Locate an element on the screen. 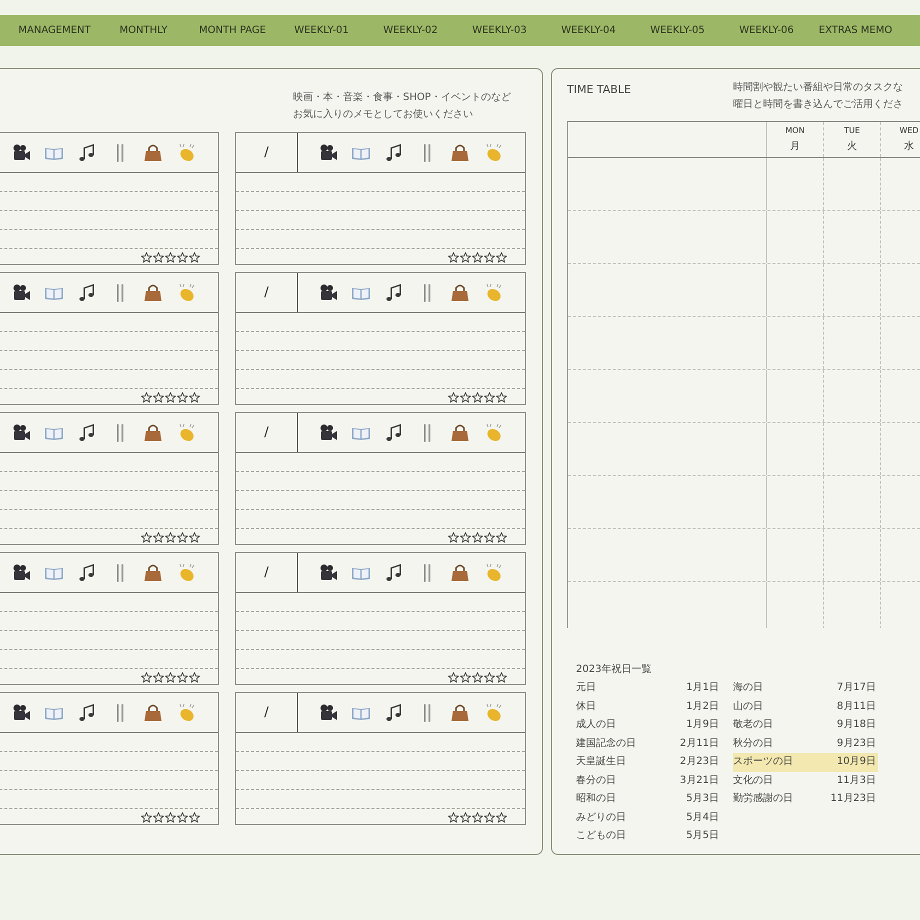 This screenshot has width=920, height=920. nav-tab: WEEKLY-06 is located at coordinates (766, 30).